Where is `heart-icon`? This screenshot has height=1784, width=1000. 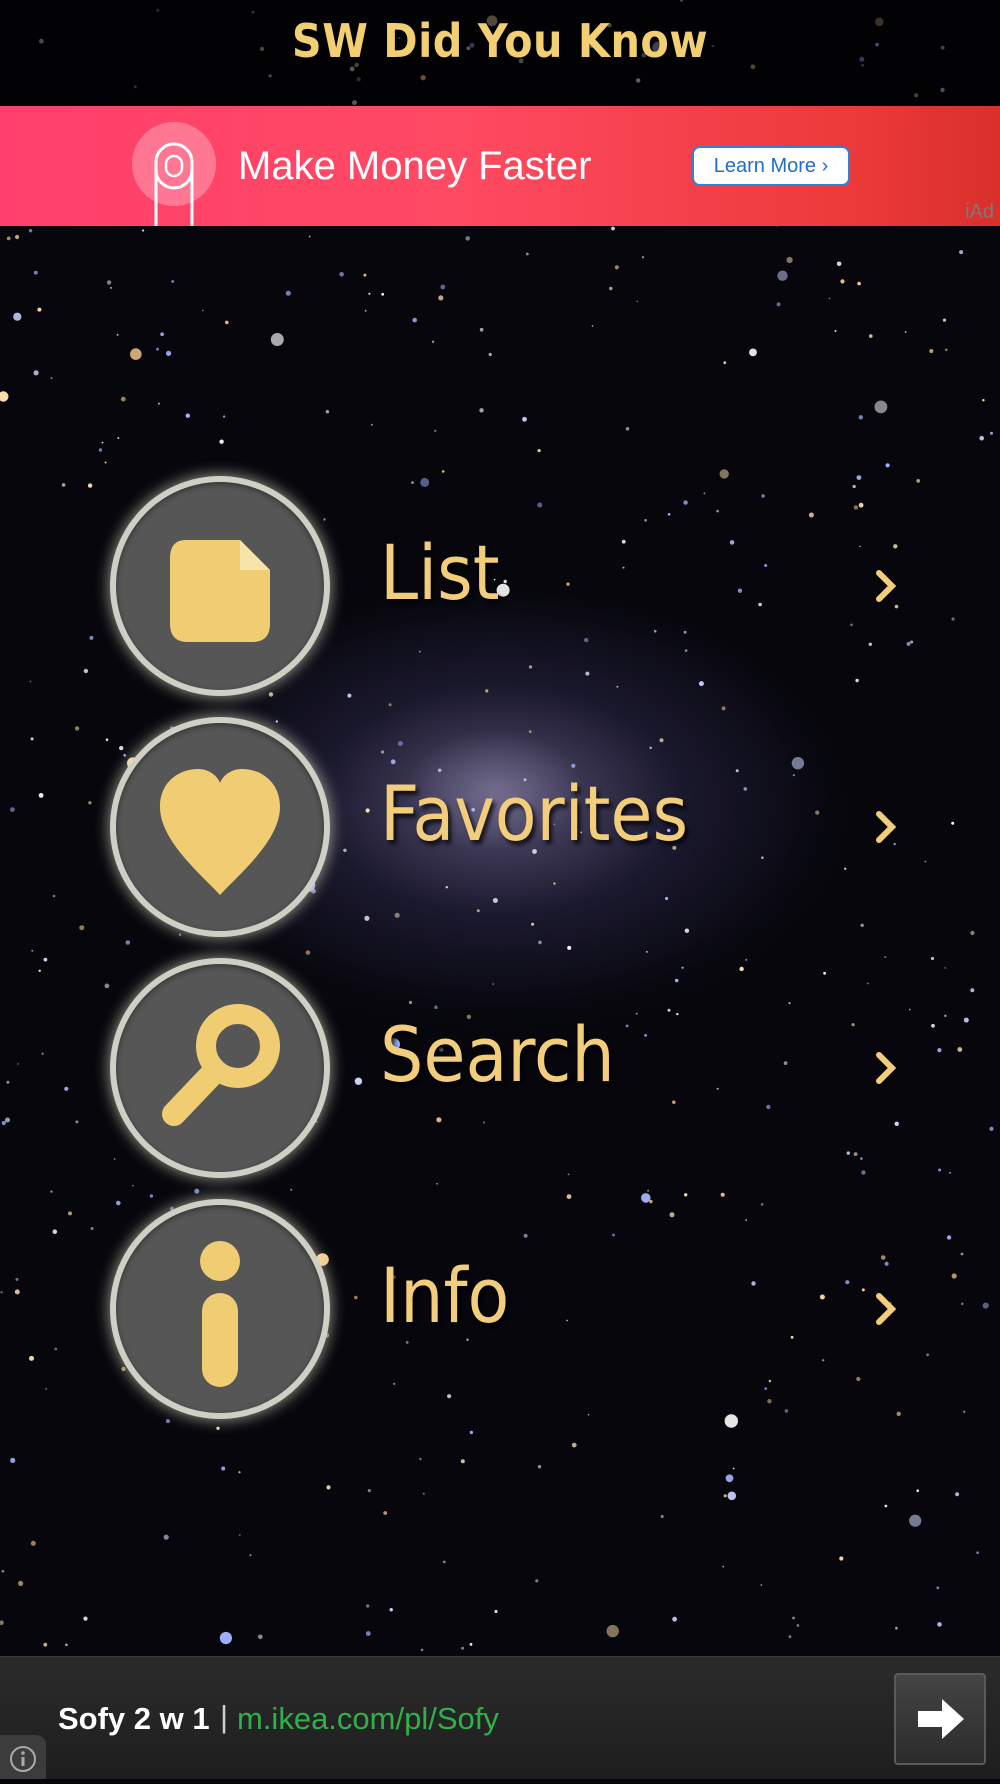
heart-icon is located at coordinates (220, 827).